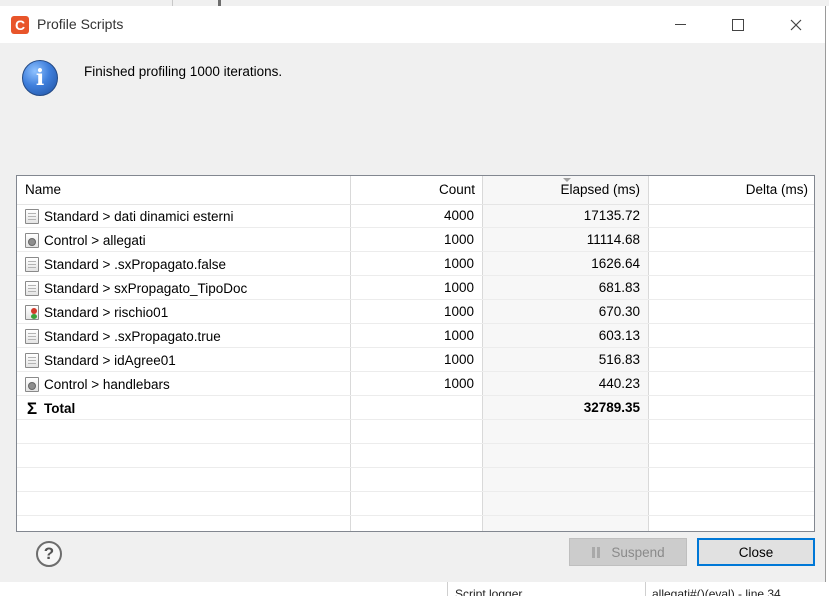 This screenshot has width=829, height=596. I want to click on suspend-button: Suspend, so click(628, 552).